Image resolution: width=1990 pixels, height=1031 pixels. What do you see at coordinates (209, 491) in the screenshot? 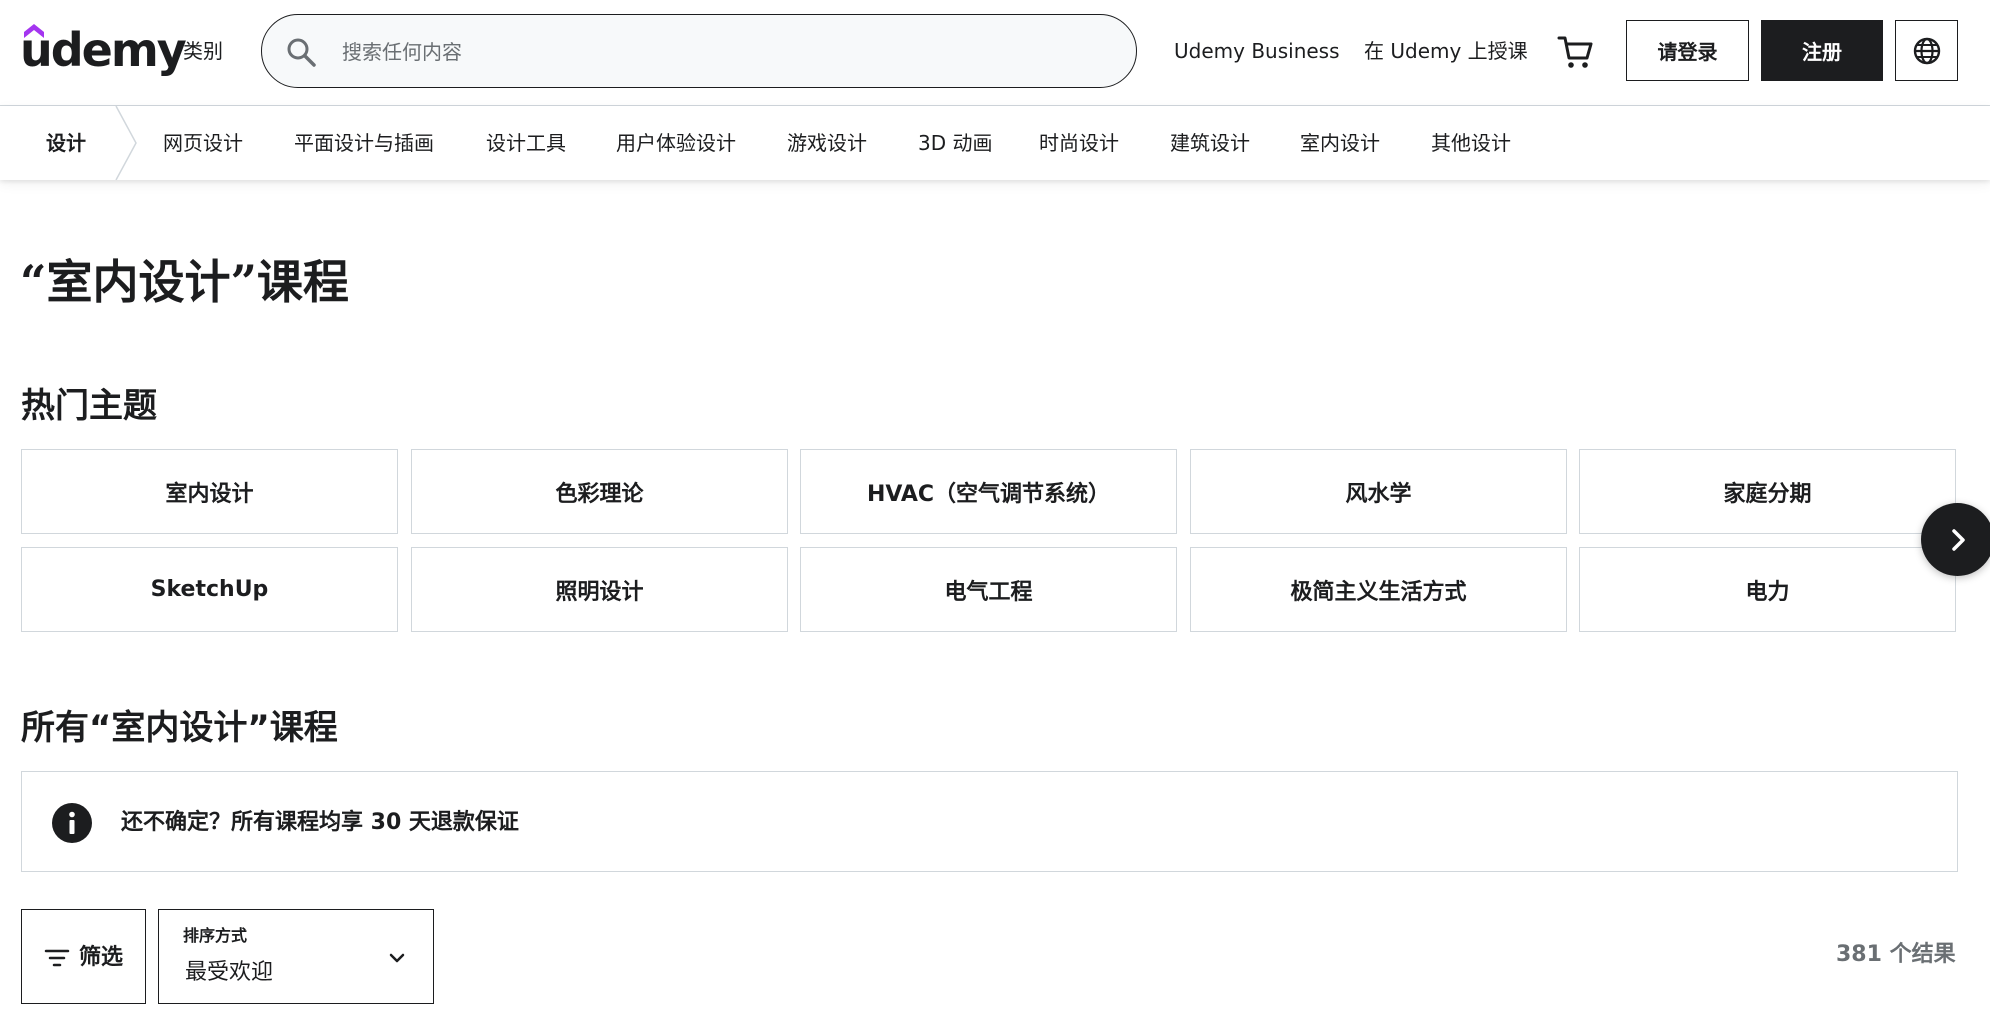
I see `topic-interior-design: 室内设计` at bounding box center [209, 491].